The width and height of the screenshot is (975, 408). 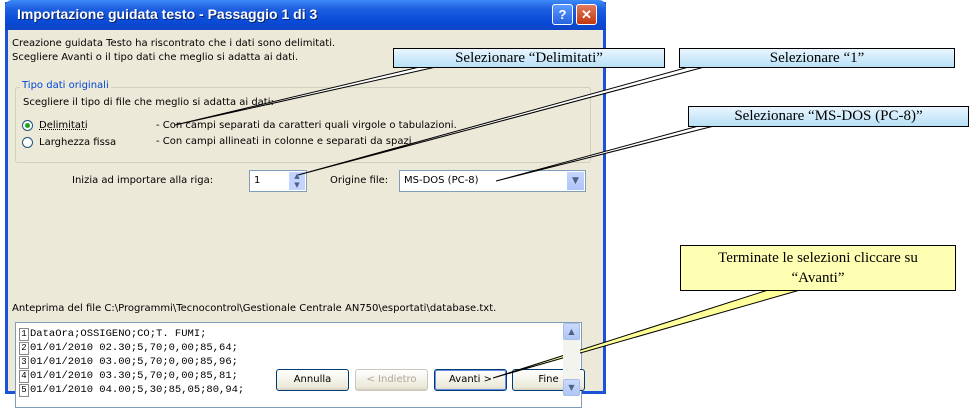 I want to click on pointer-avanti, so click(x=646, y=334).